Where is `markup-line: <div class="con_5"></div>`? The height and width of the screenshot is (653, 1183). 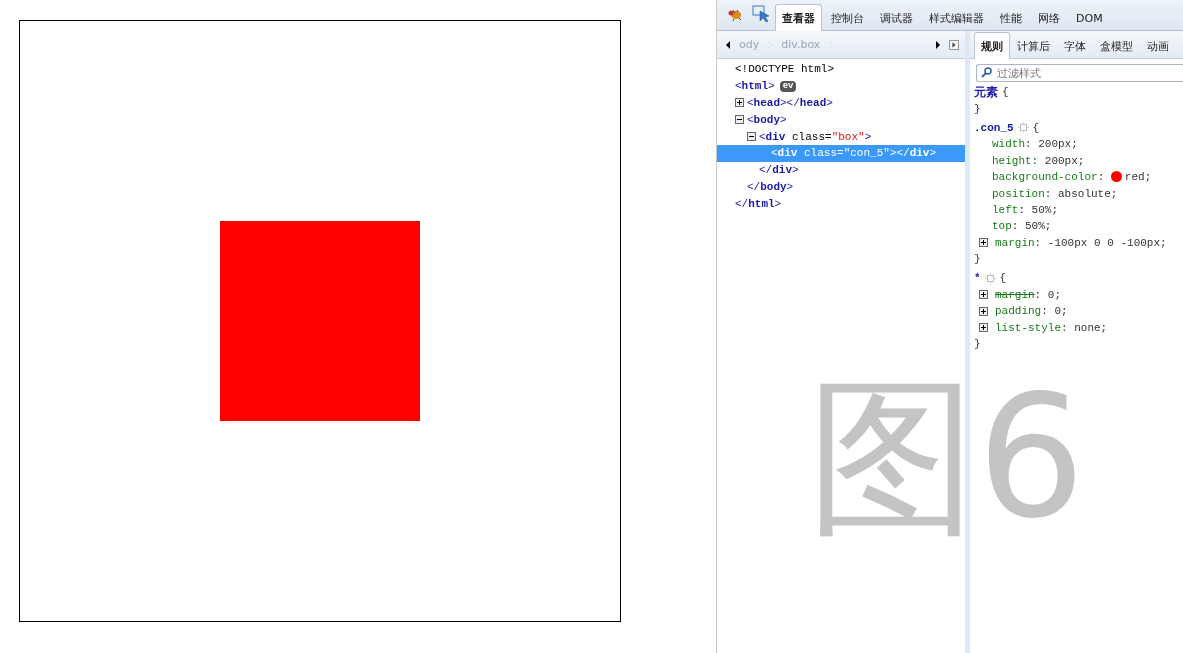 markup-line: <div class="con_5"></div> is located at coordinates (854, 153).